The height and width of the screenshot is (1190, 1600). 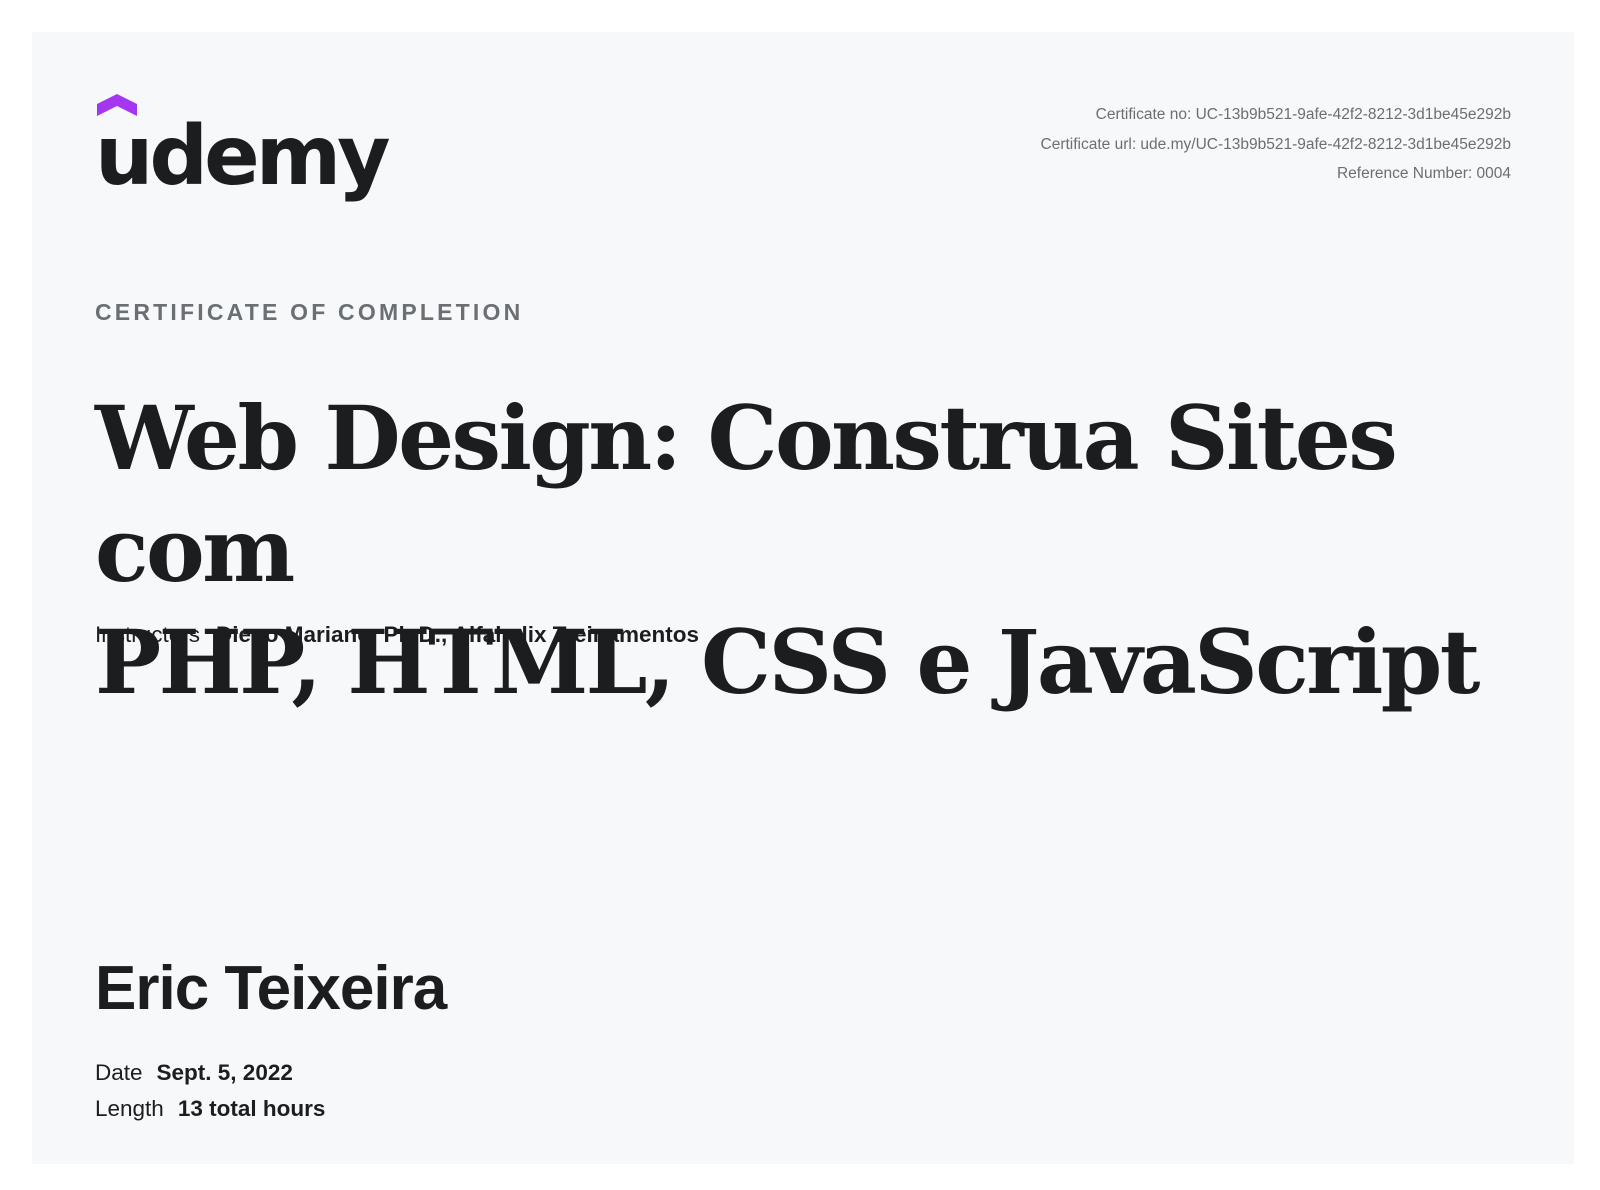 I want to click on date-value: Sept. 5, 2022, so click(x=224, y=1072).